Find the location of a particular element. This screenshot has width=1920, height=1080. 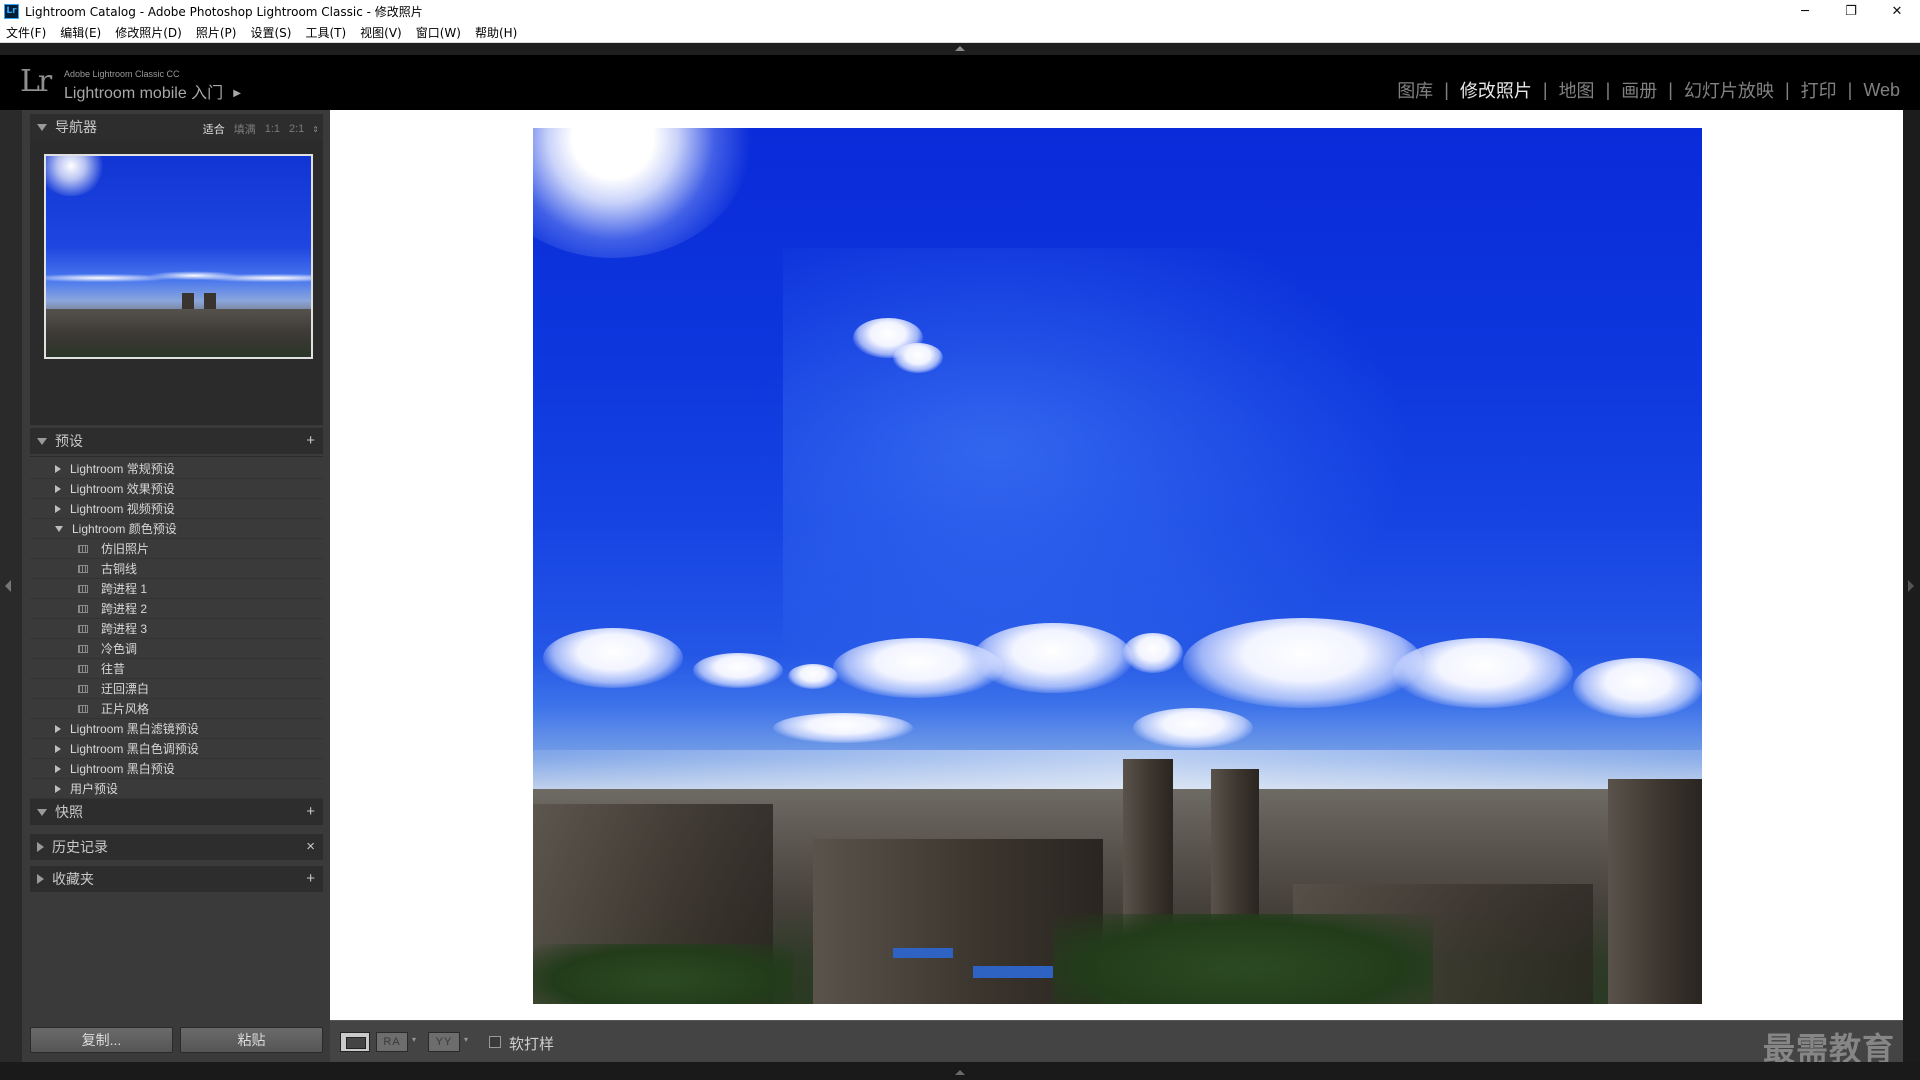

menu-view: 视图(V) is located at coordinates (381, 32).